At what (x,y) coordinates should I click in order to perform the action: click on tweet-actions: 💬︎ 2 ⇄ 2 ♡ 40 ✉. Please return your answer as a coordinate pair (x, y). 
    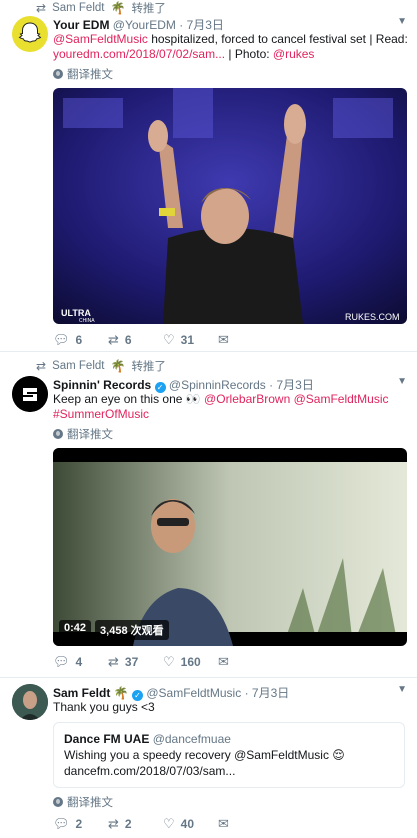
    Looking at the image, I should click on (163, 824).